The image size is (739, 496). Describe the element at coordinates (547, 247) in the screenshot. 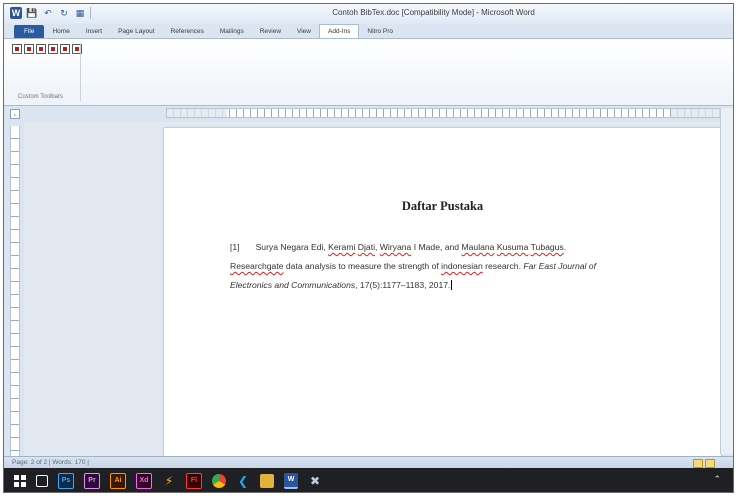

I see `spell-word: Tubagus` at that location.